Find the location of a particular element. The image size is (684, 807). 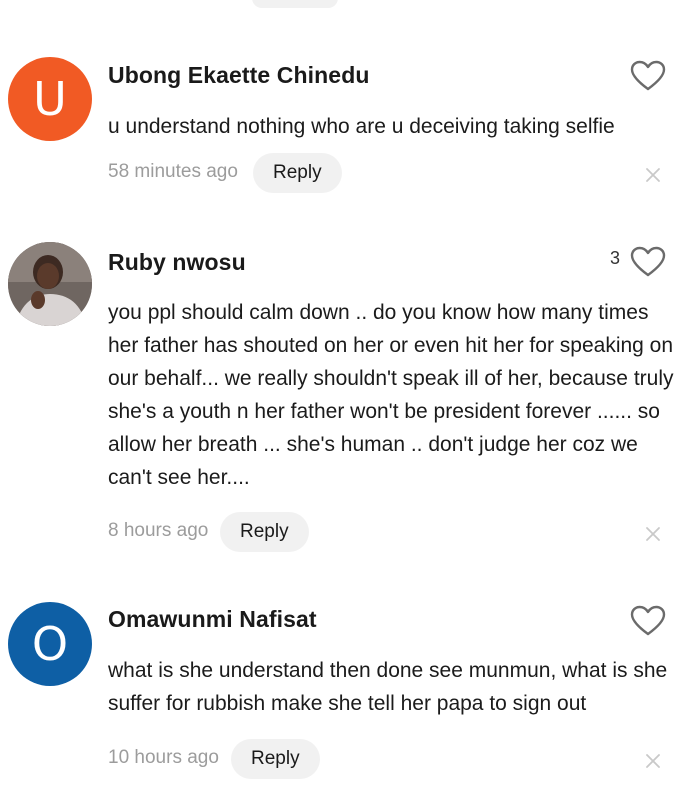

avatar: U is located at coordinates (50, 99).